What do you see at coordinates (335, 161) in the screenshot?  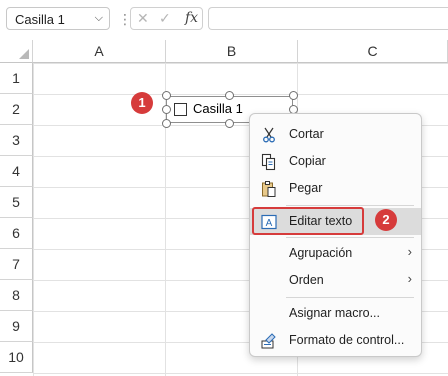 I see `menu-item-copy: Copiar` at bounding box center [335, 161].